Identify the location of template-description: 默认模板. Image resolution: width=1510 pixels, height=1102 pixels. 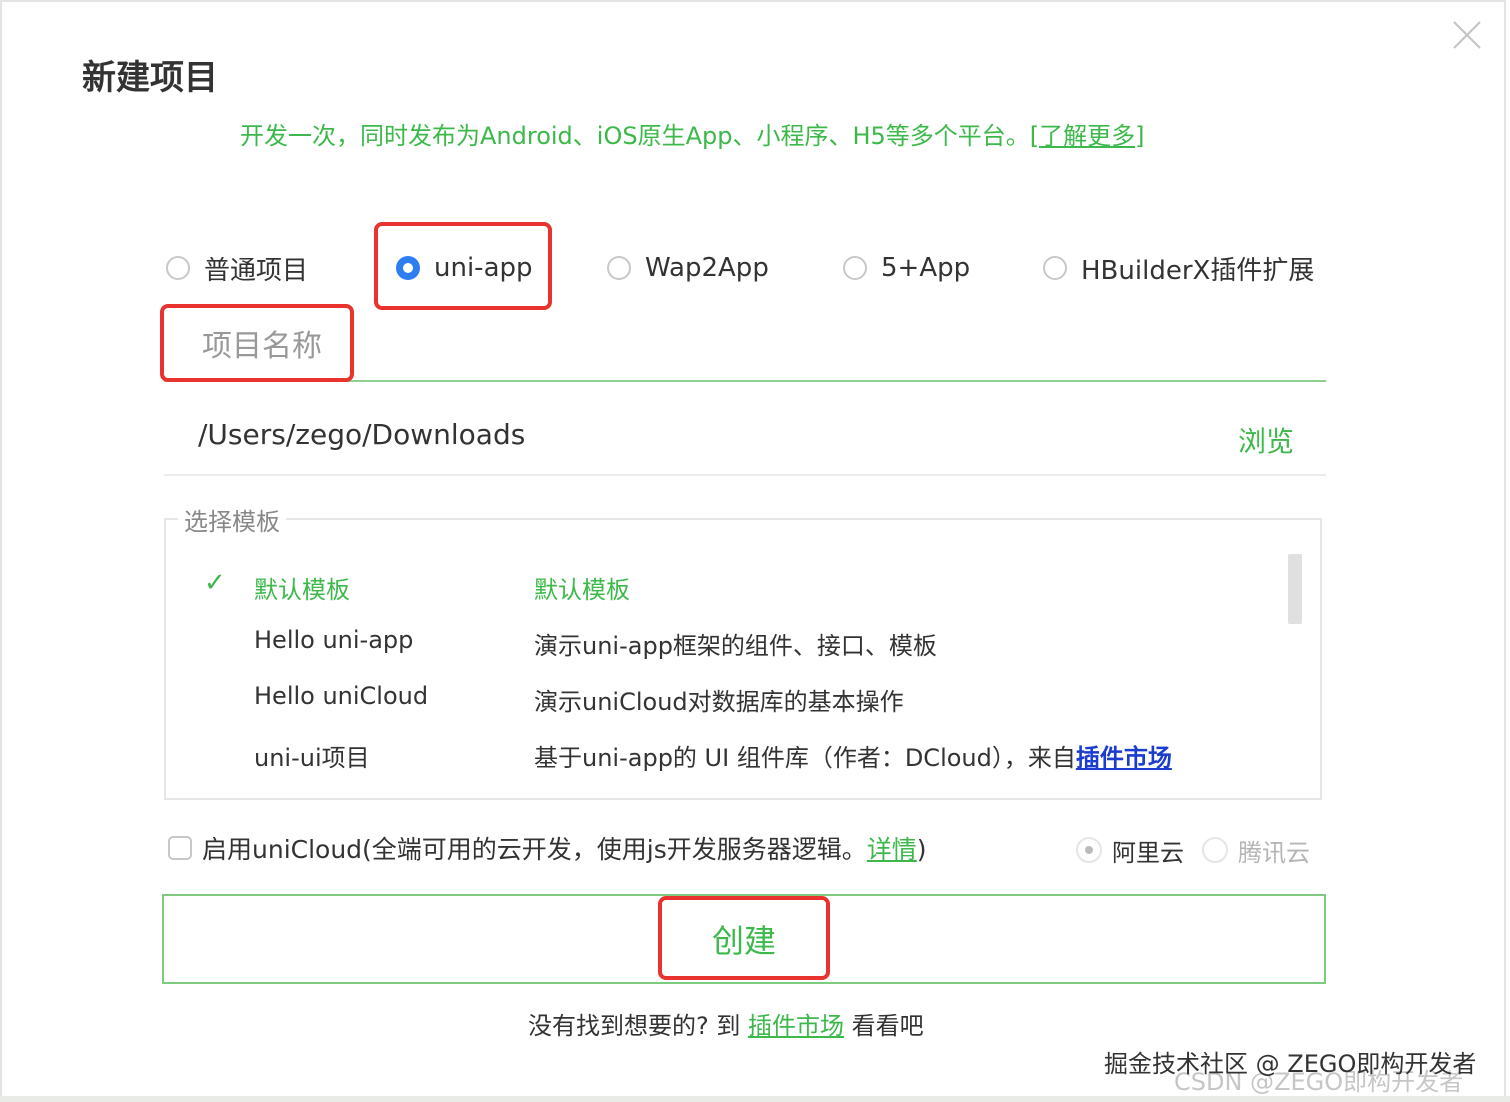
(582, 590).